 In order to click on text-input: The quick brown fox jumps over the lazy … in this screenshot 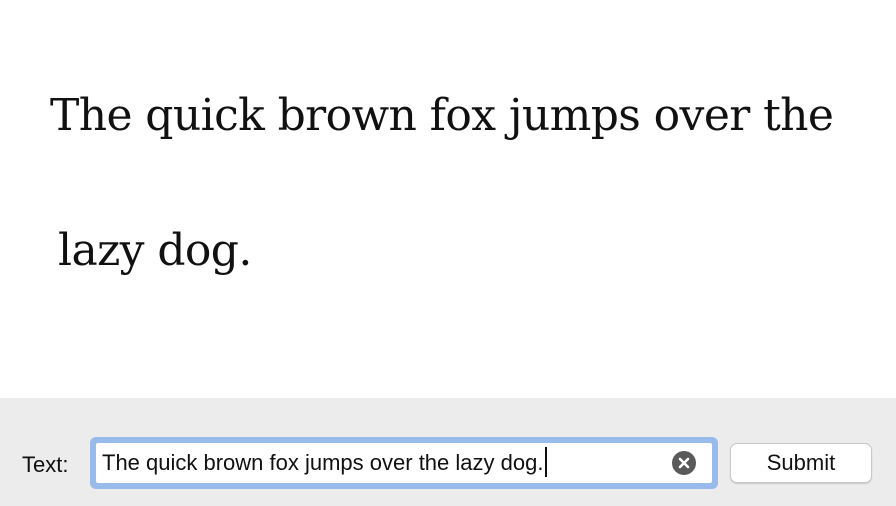, I will do `click(382, 463)`.